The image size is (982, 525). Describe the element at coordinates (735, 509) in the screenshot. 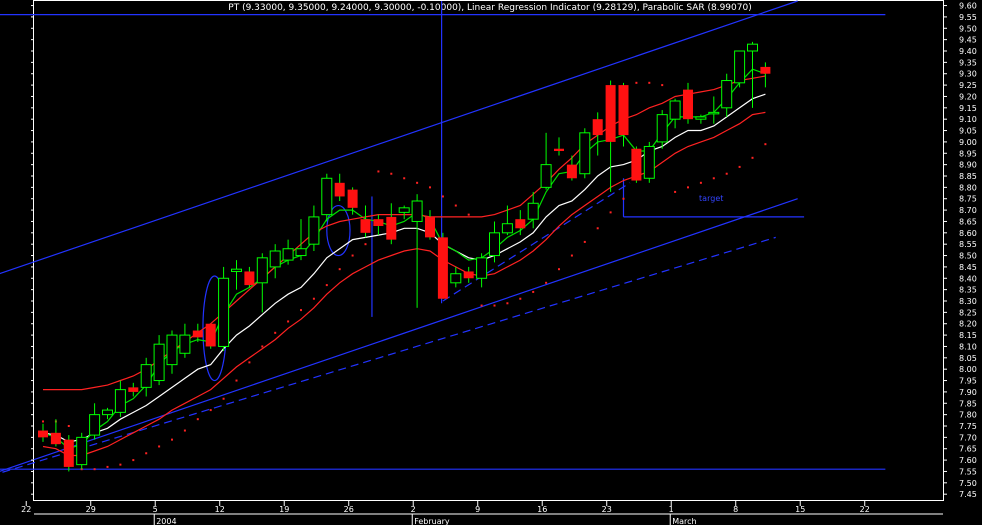

I see `x-tick-label: 8` at that location.